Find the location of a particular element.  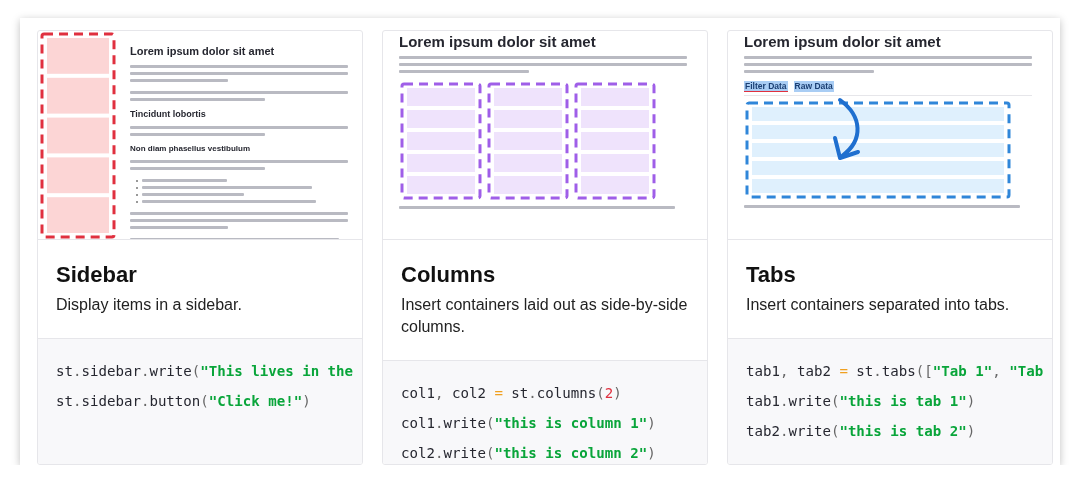

code-line: st.sidebar.button("Click me!") is located at coordinates (183, 401).